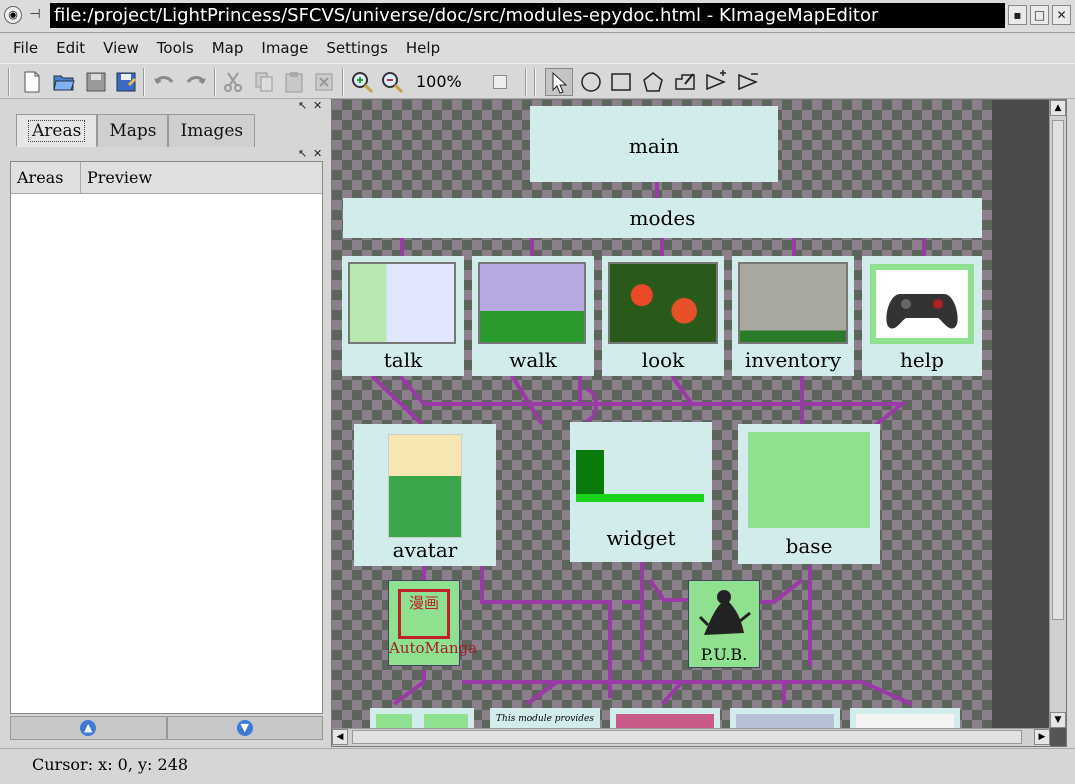 The image size is (1075, 784). What do you see at coordinates (317, 153) in the screenshot?
I see `panel-close-icon: ✕` at bounding box center [317, 153].